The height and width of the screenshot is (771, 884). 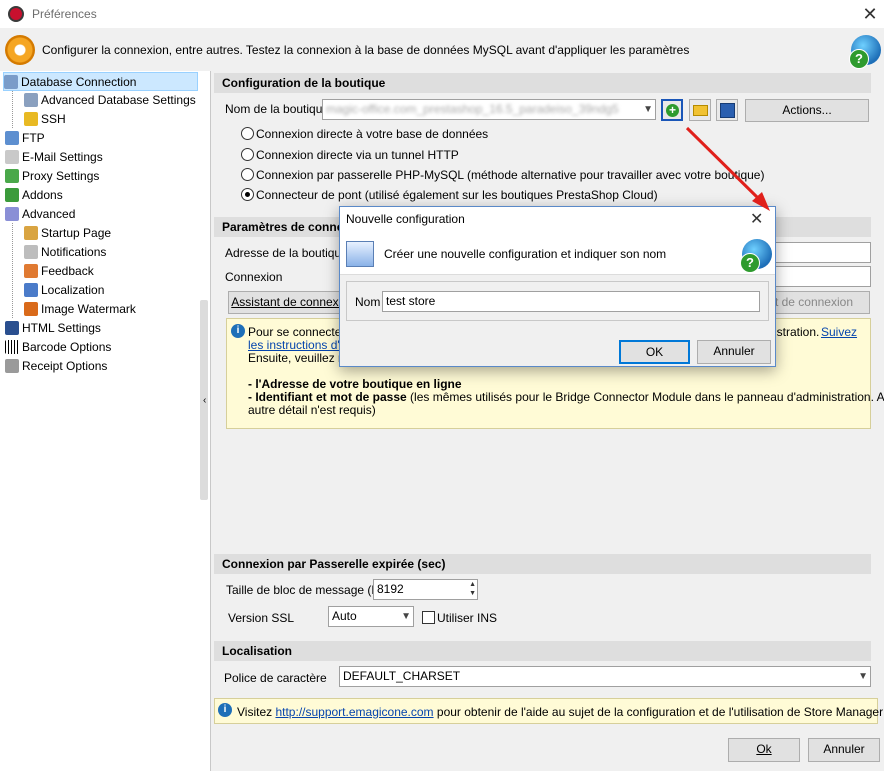 I want to click on sidebar-item-barcode-options: Barcode Options, so click(x=58, y=347).